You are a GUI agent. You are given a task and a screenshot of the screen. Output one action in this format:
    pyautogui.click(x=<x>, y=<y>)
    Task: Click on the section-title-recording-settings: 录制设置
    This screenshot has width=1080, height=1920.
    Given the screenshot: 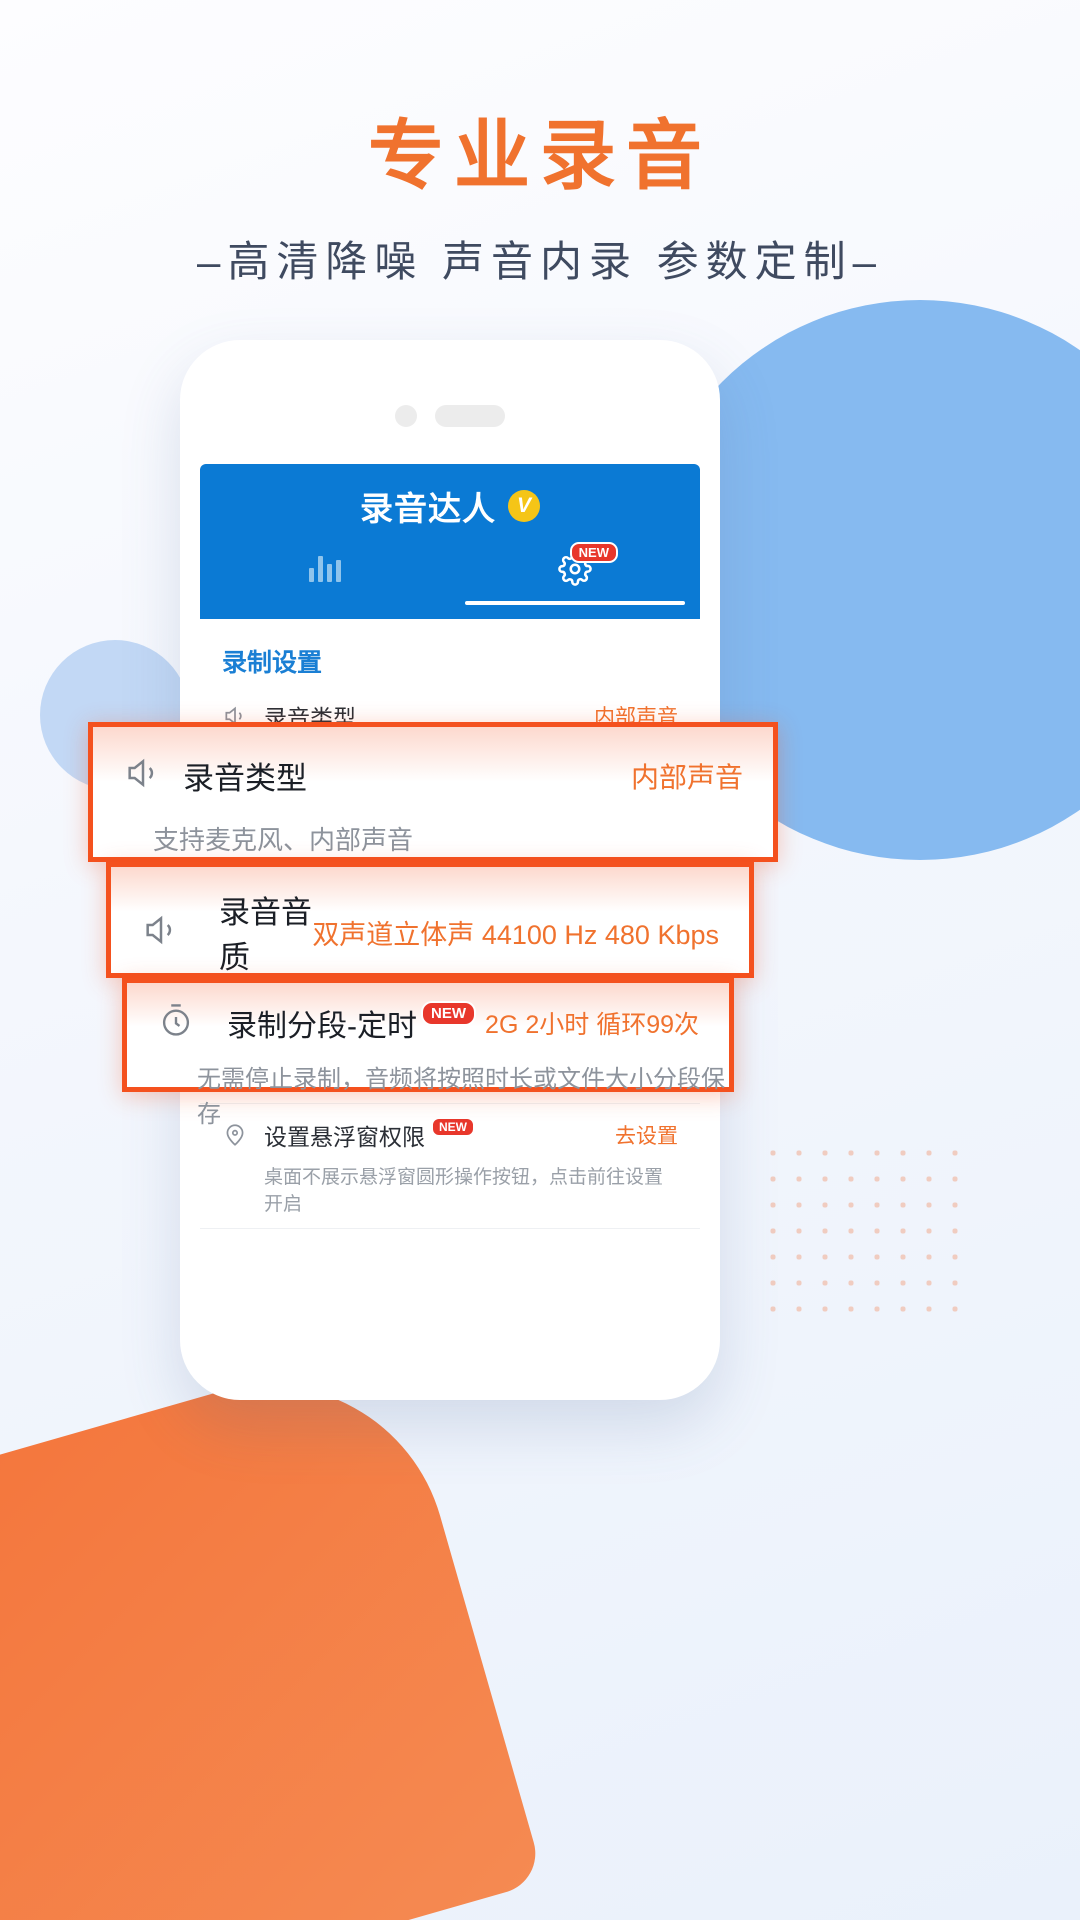 What is the action you would take?
    pyautogui.click(x=272, y=663)
    